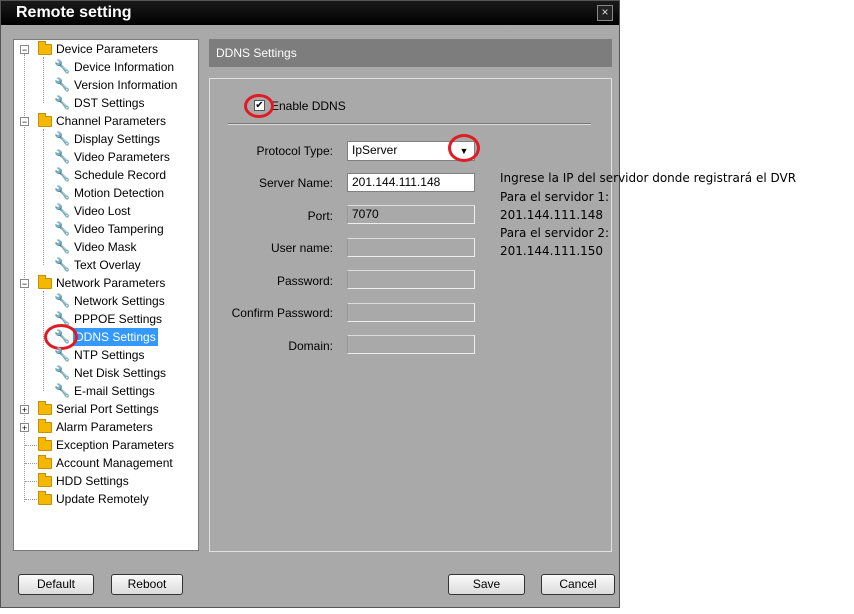 This screenshot has width=854, height=614. What do you see at coordinates (147, 584) in the screenshot?
I see `reboot-button: Reboot` at bounding box center [147, 584].